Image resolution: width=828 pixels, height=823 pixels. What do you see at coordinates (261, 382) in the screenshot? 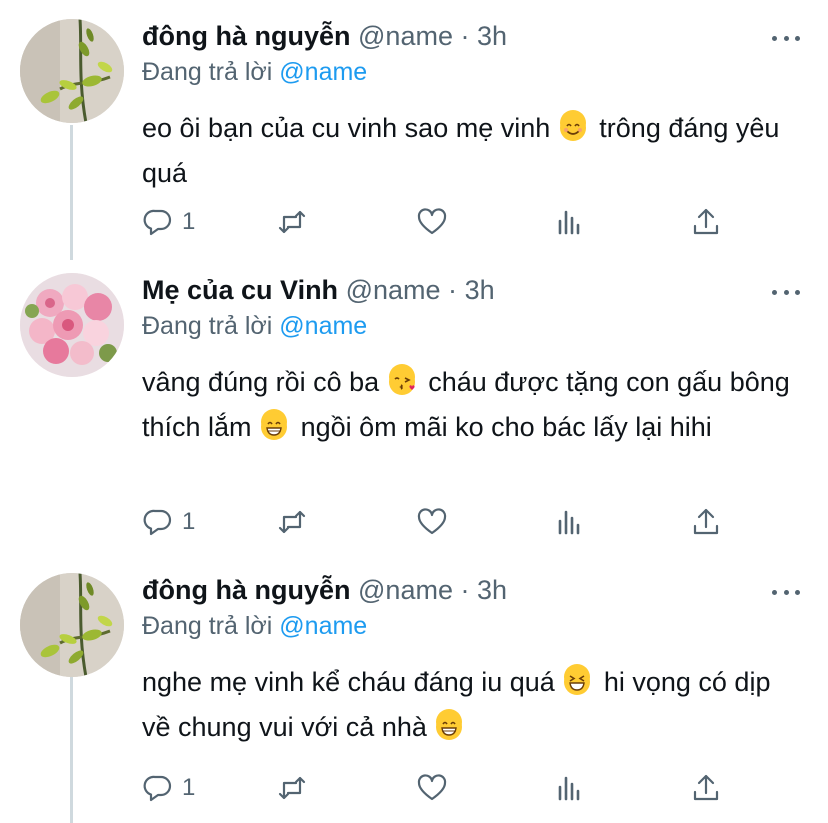
I see `tweet-text-part: vâng đúng rồi cô ba` at bounding box center [261, 382].